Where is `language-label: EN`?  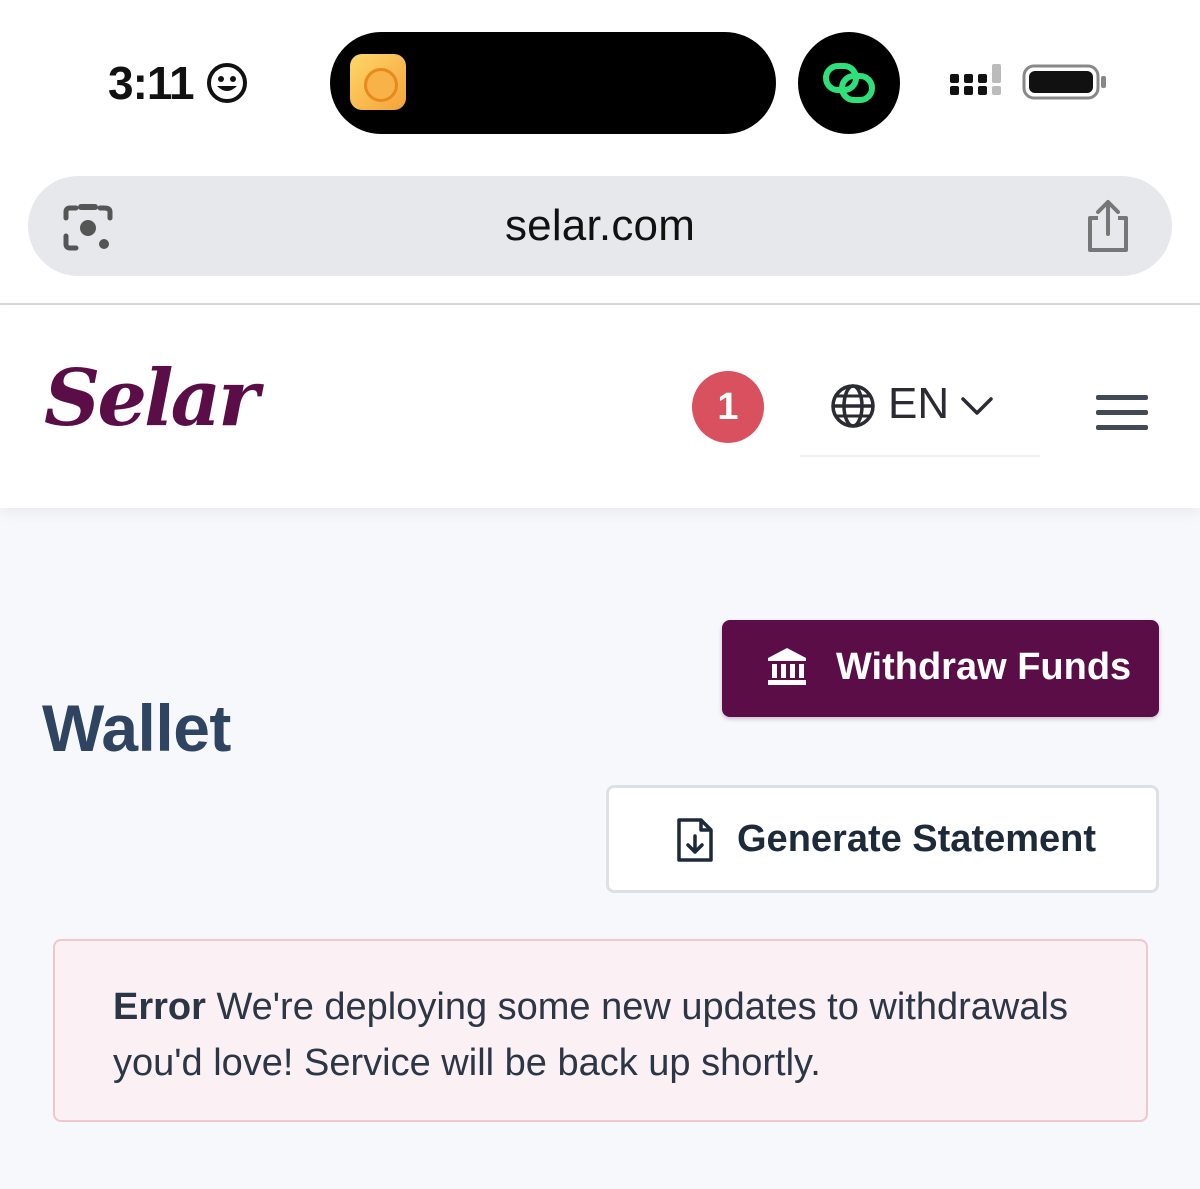 language-label: EN is located at coordinates (919, 403).